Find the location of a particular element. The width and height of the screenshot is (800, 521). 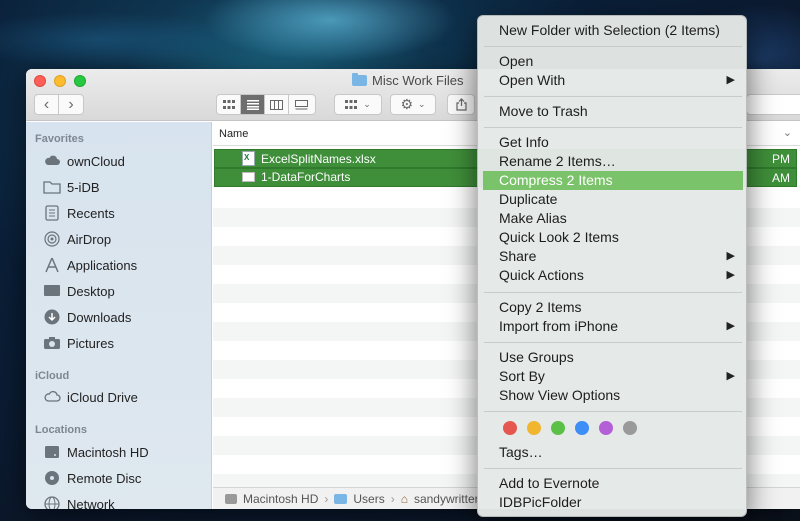

menu-item-quick-actions: Quick Actions ▶ is located at coordinates (613, 275).